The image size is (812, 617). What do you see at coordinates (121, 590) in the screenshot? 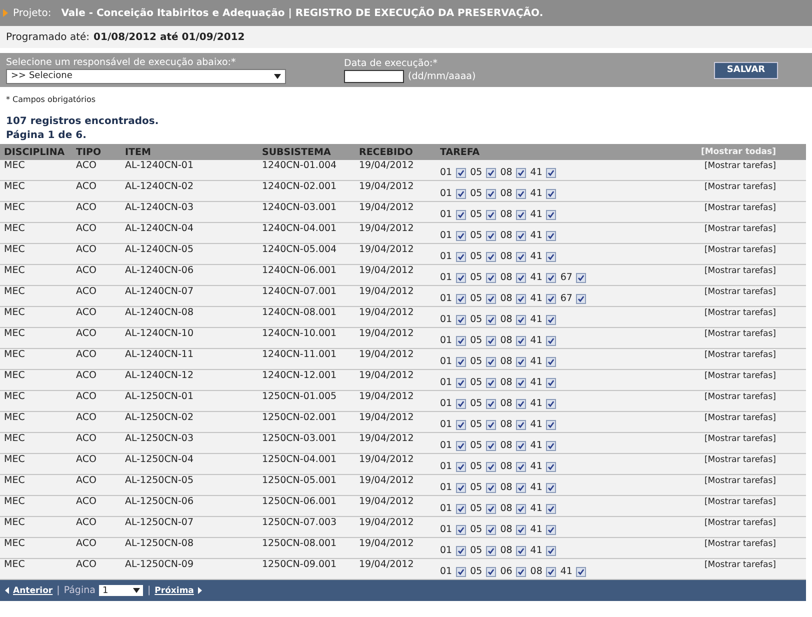
I see `page-dropdown: 1` at bounding box center [121, 590].